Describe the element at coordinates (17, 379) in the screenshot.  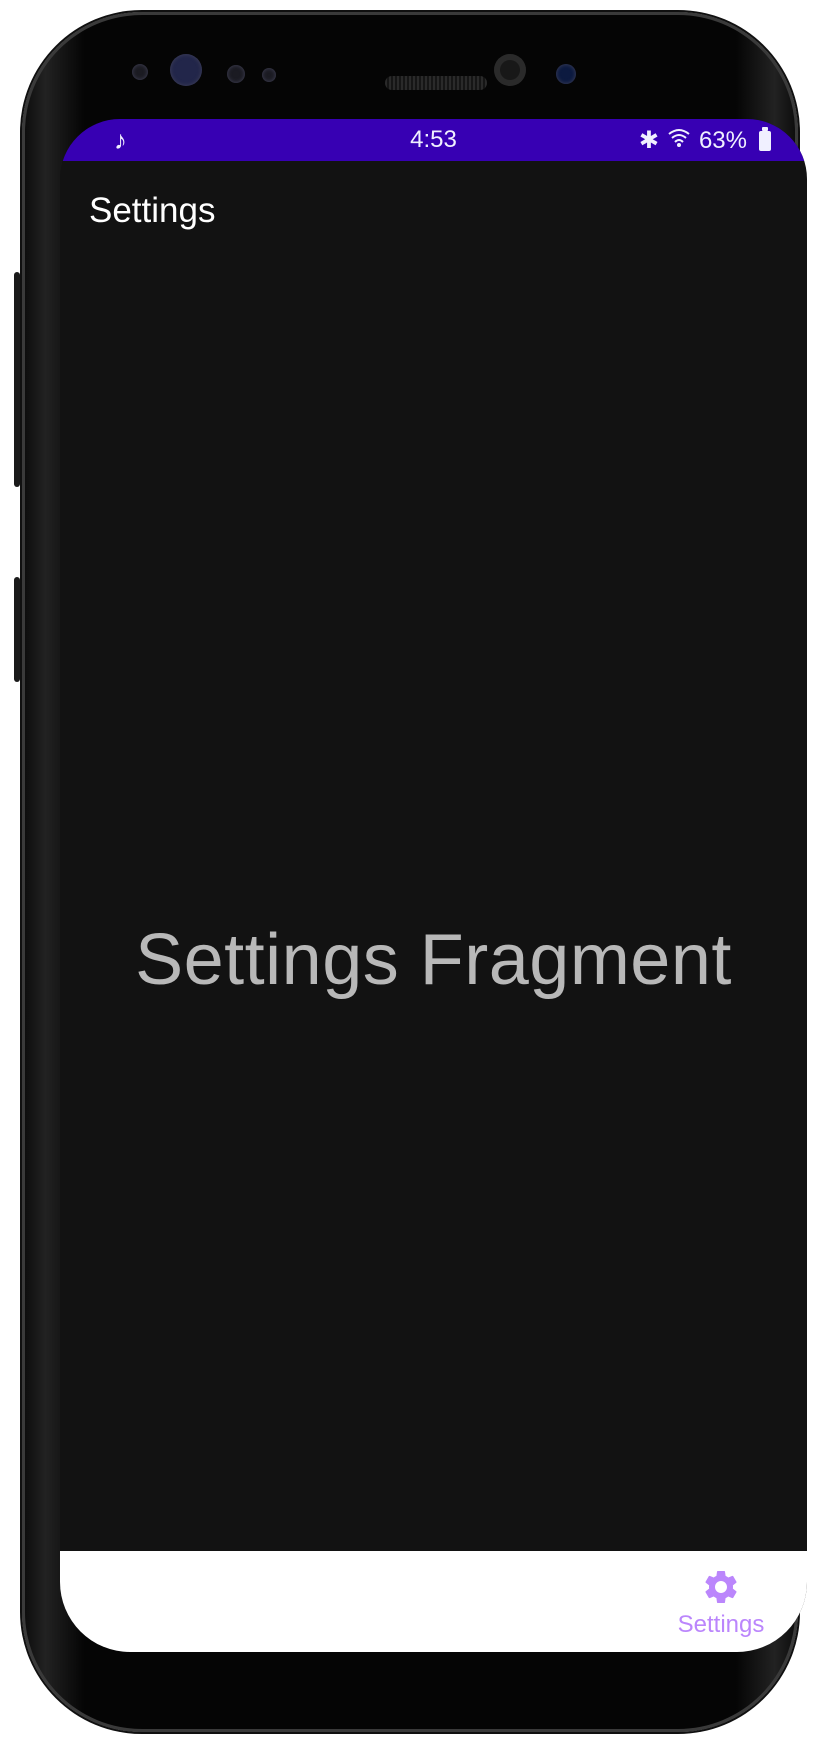
I see `volume-up-button` at that location.